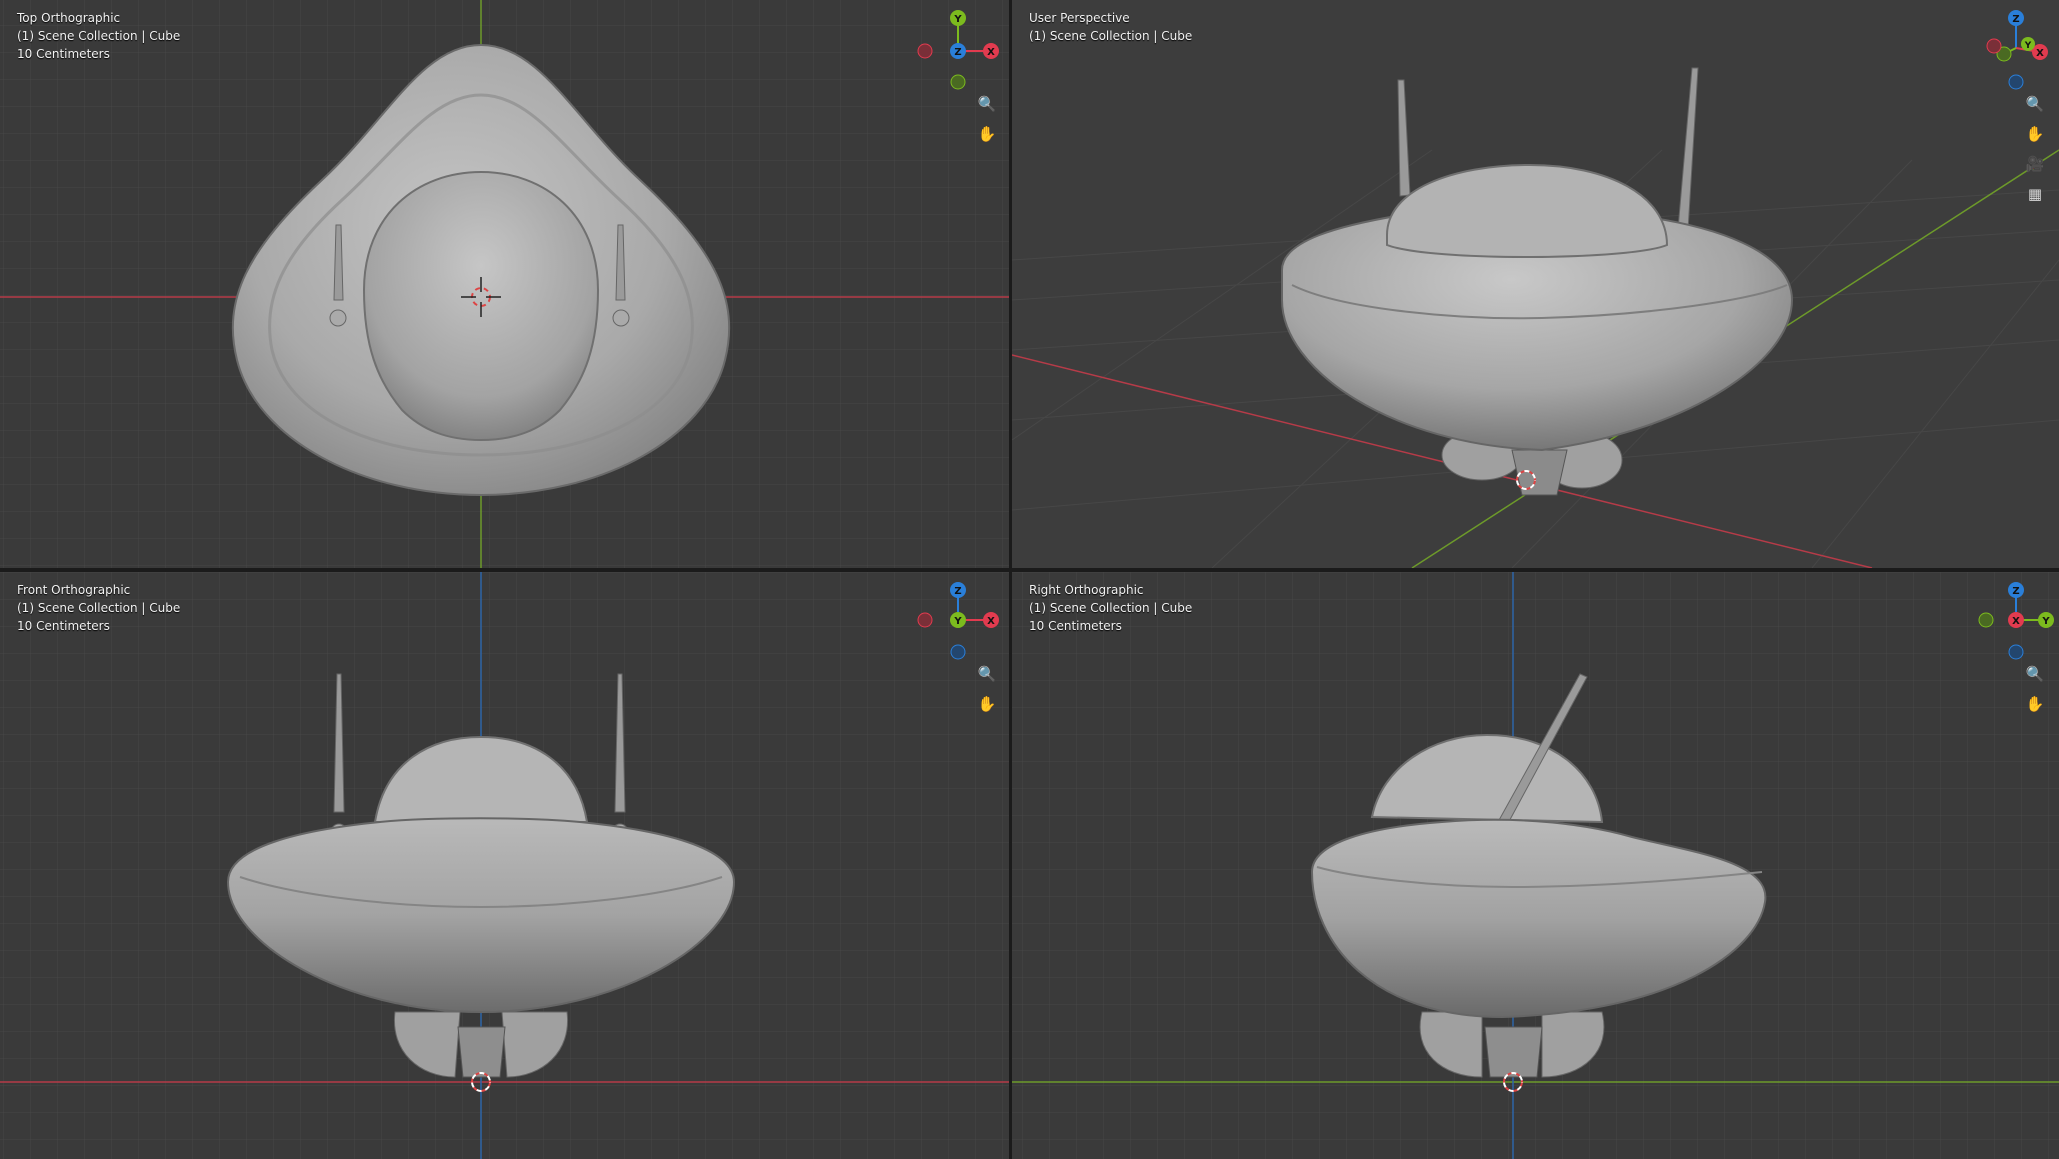 The height and width of the screenshot is (1159, 2059). I want to click on viewport-divider-horizontal, so click(1029, 570).